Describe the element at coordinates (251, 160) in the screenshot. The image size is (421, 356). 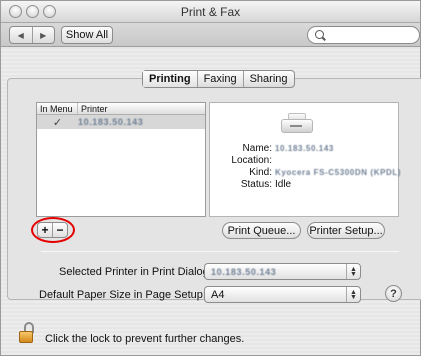
I see `location-label: Location:` at that location.